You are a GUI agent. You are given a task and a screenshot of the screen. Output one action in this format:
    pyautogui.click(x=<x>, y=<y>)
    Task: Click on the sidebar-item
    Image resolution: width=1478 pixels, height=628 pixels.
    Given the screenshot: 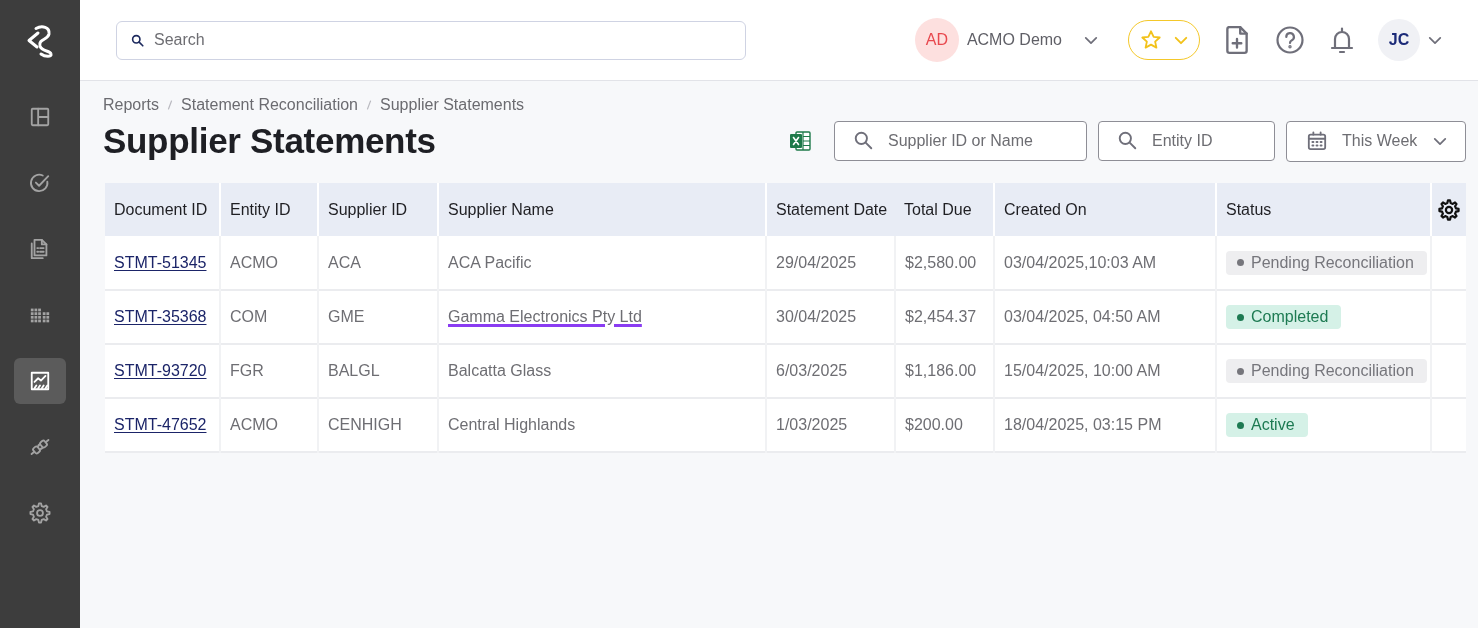 What is the action you would take?
    pyautogui.click(x=40, y=381)
    